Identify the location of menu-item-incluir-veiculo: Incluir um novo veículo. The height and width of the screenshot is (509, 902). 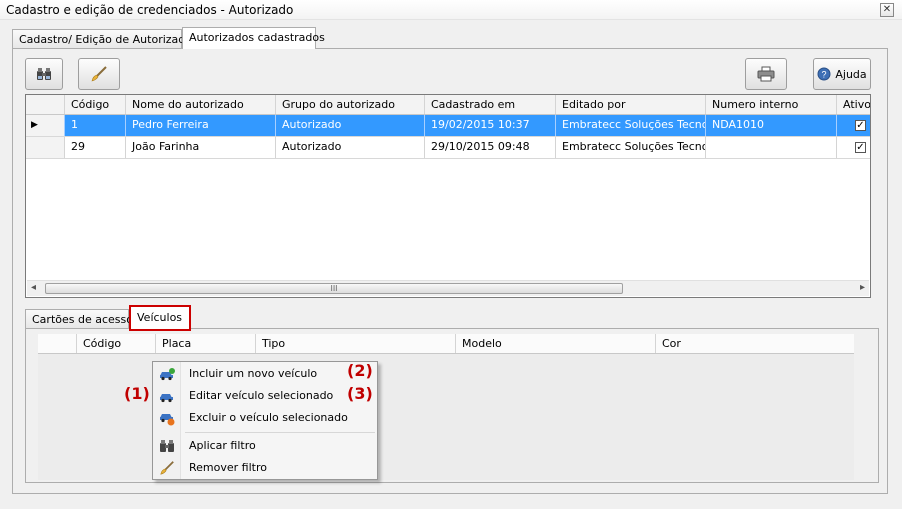
(265, 374).